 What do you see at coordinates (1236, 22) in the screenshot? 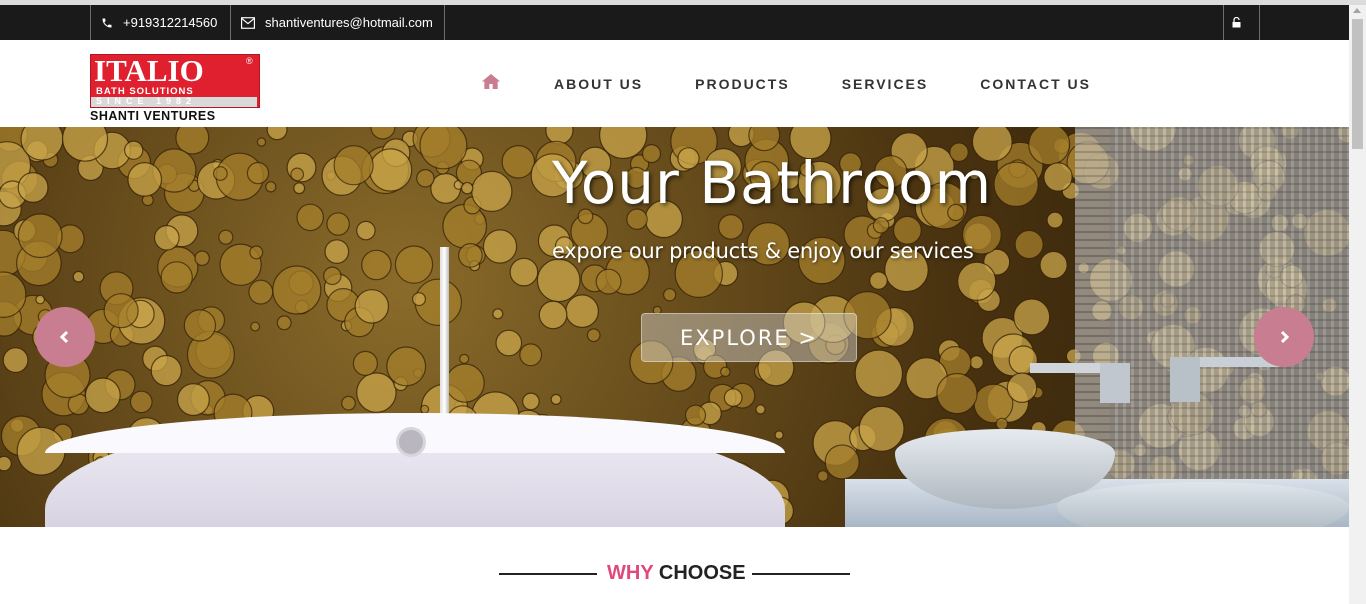
I see `lock-icon` at bounding box center [1236, 22].